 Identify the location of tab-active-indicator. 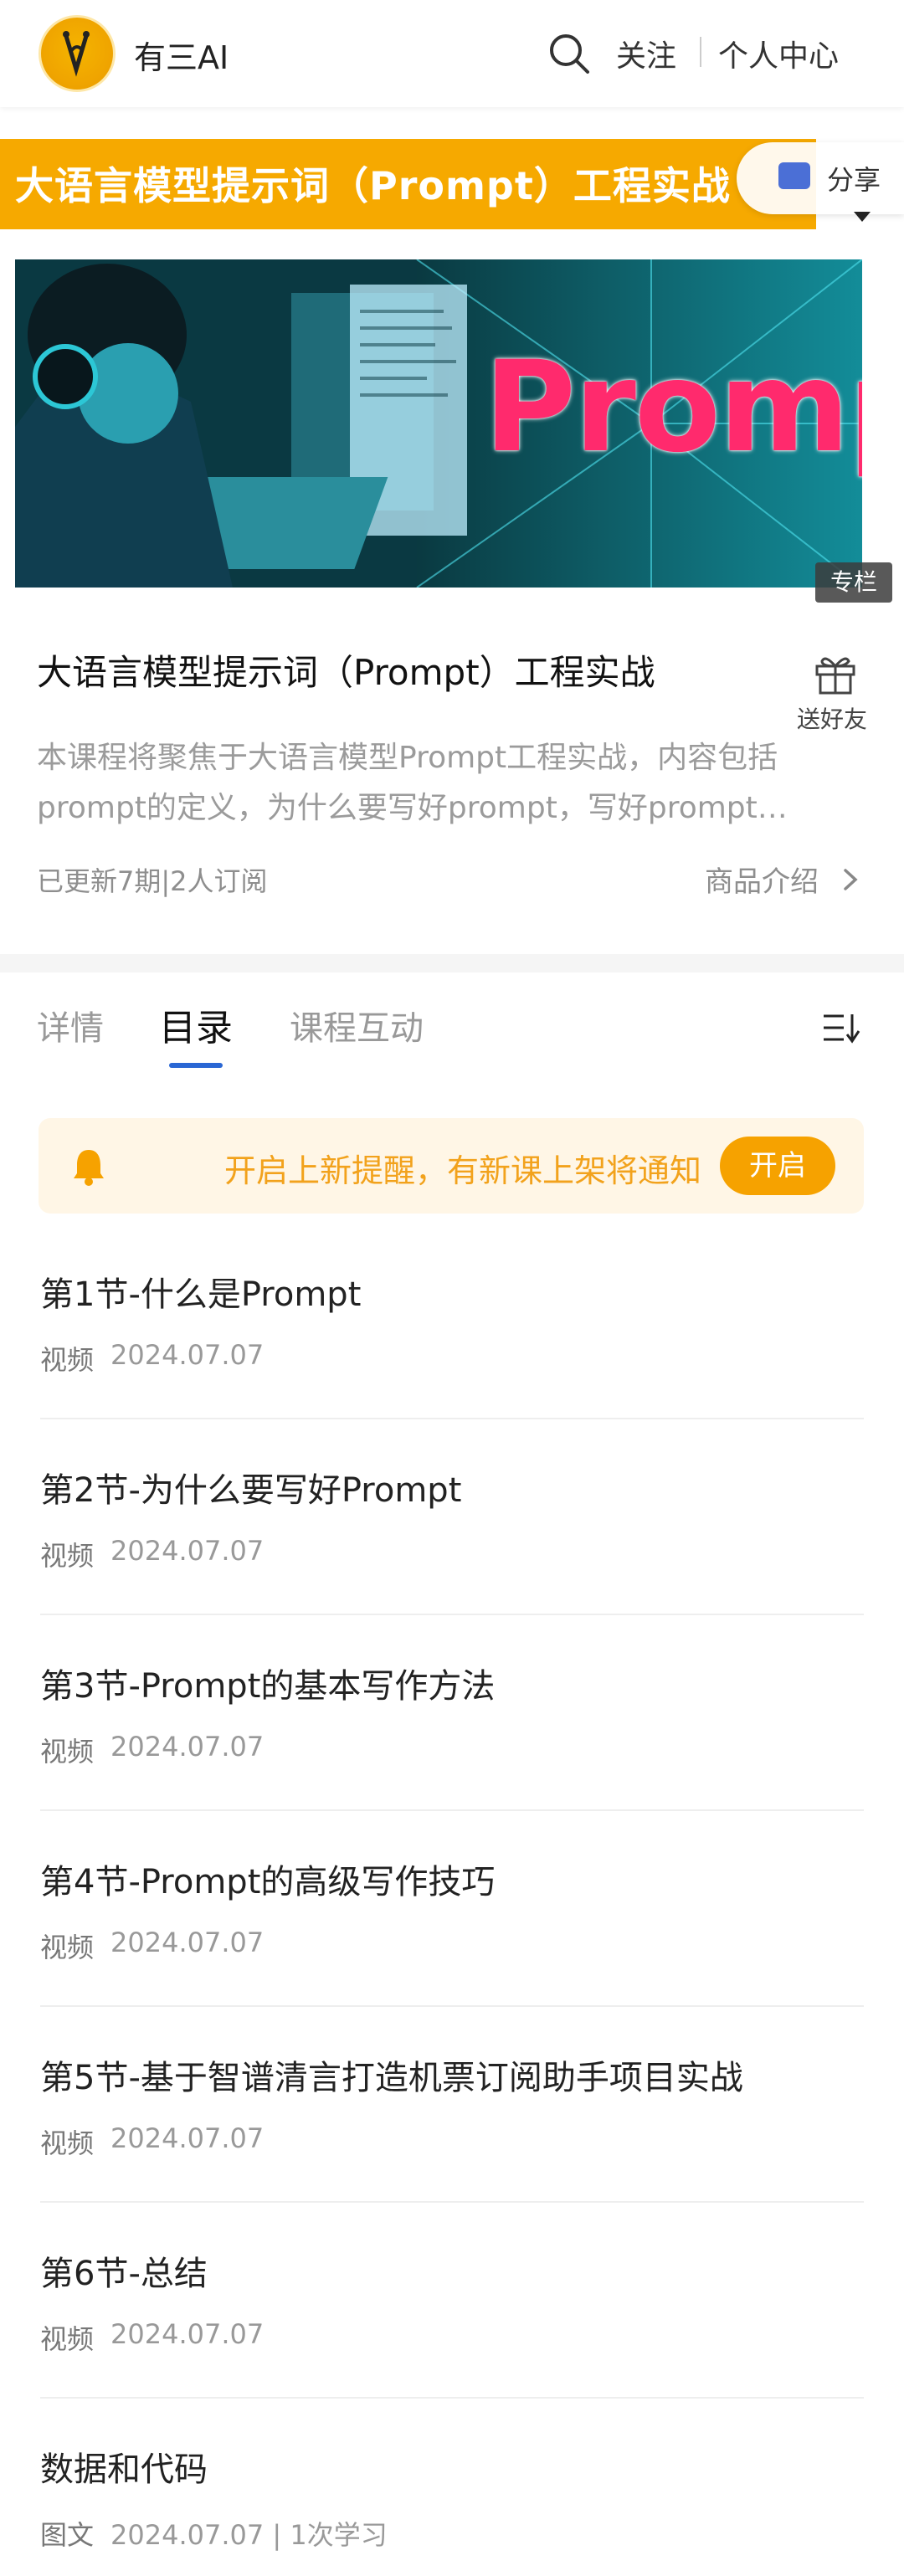
(196, 1065).